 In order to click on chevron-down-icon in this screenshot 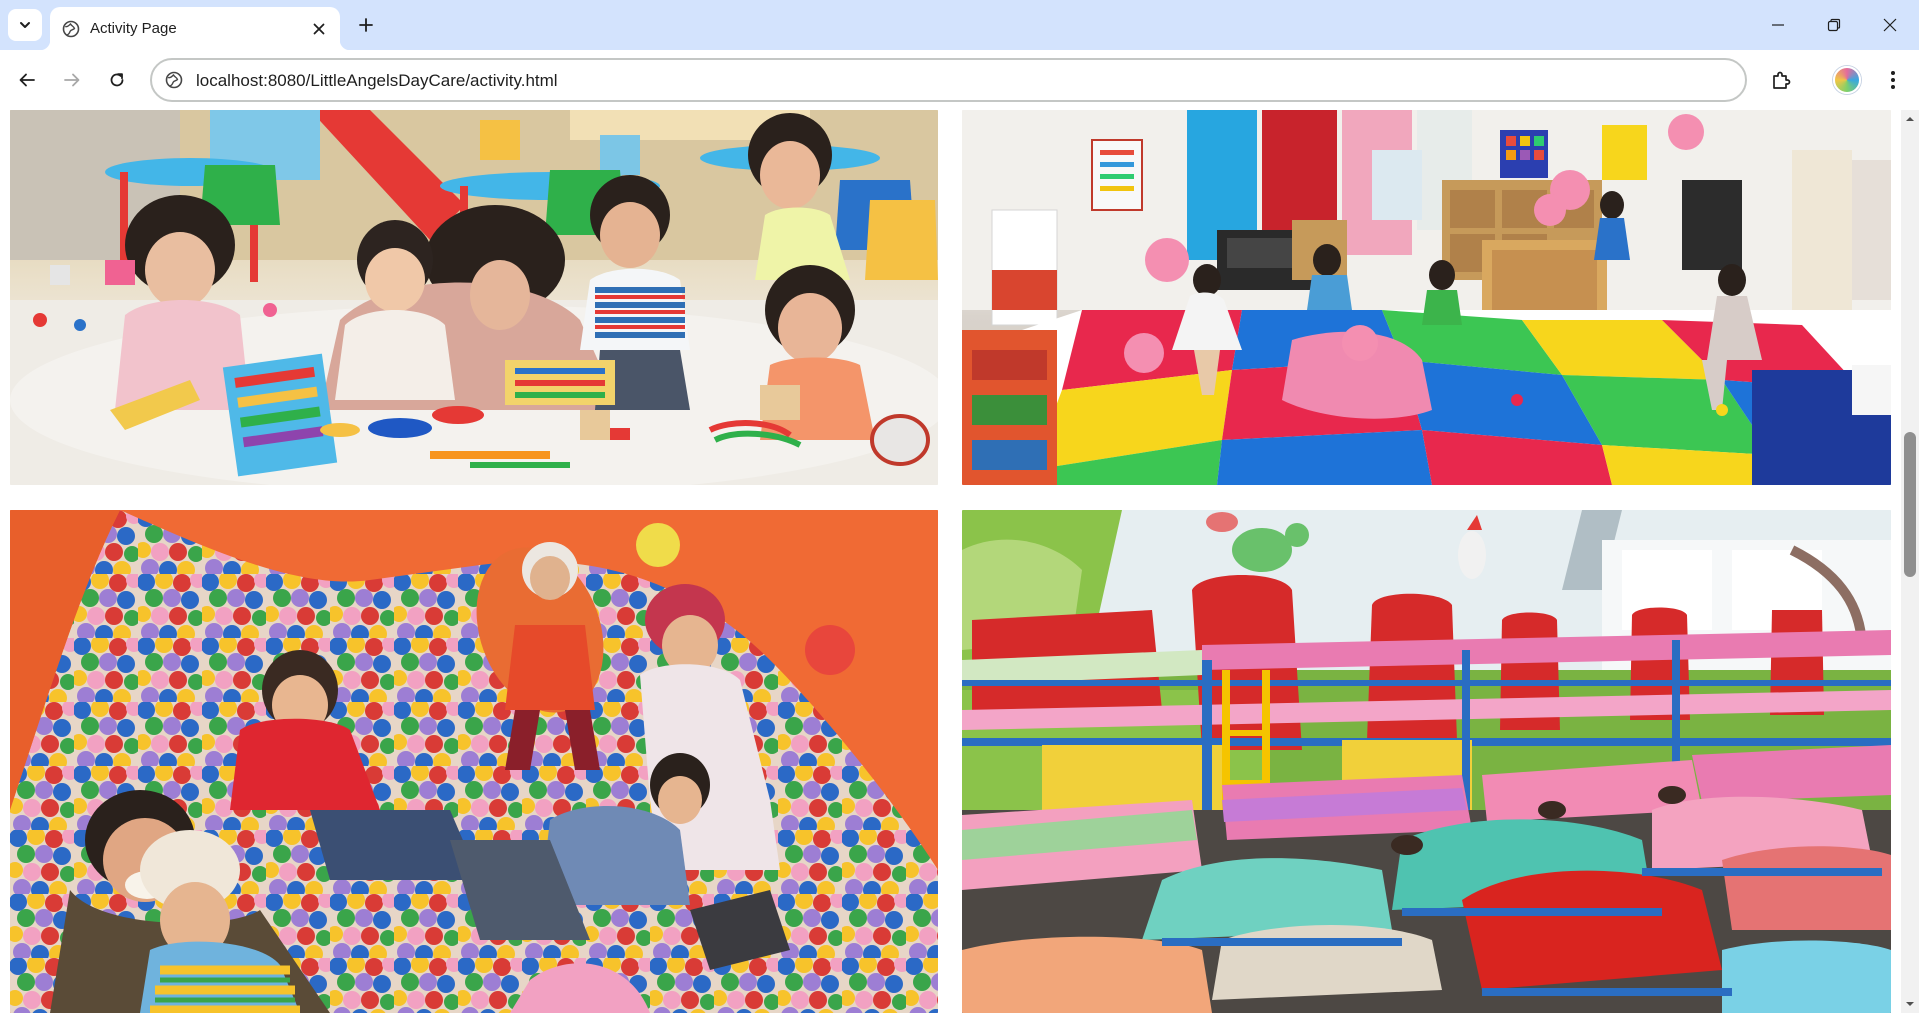, I will do `click(25, 25)`.